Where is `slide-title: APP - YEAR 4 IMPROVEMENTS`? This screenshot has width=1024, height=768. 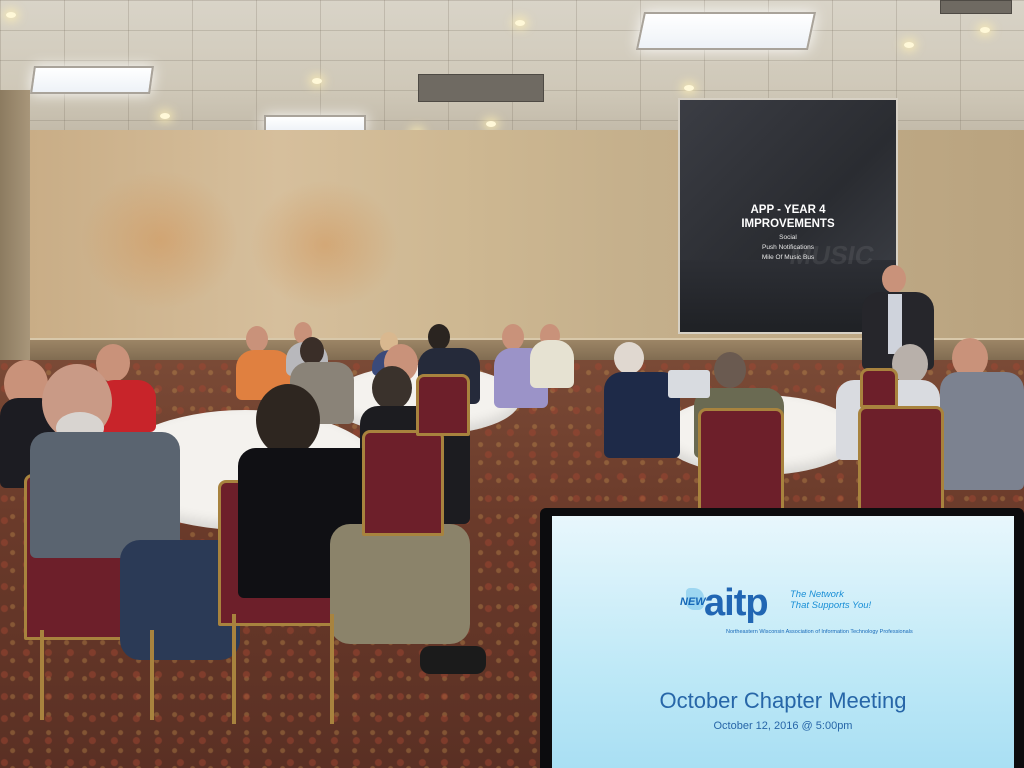
slide-title: APP - YEAR 4 IMPROVEMENTS is located at coordinates (788, 217).